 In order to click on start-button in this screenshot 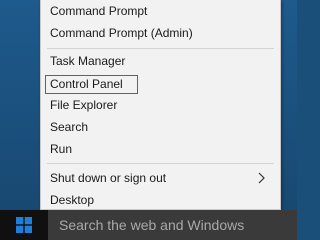, I will do `click(24, 225)`.